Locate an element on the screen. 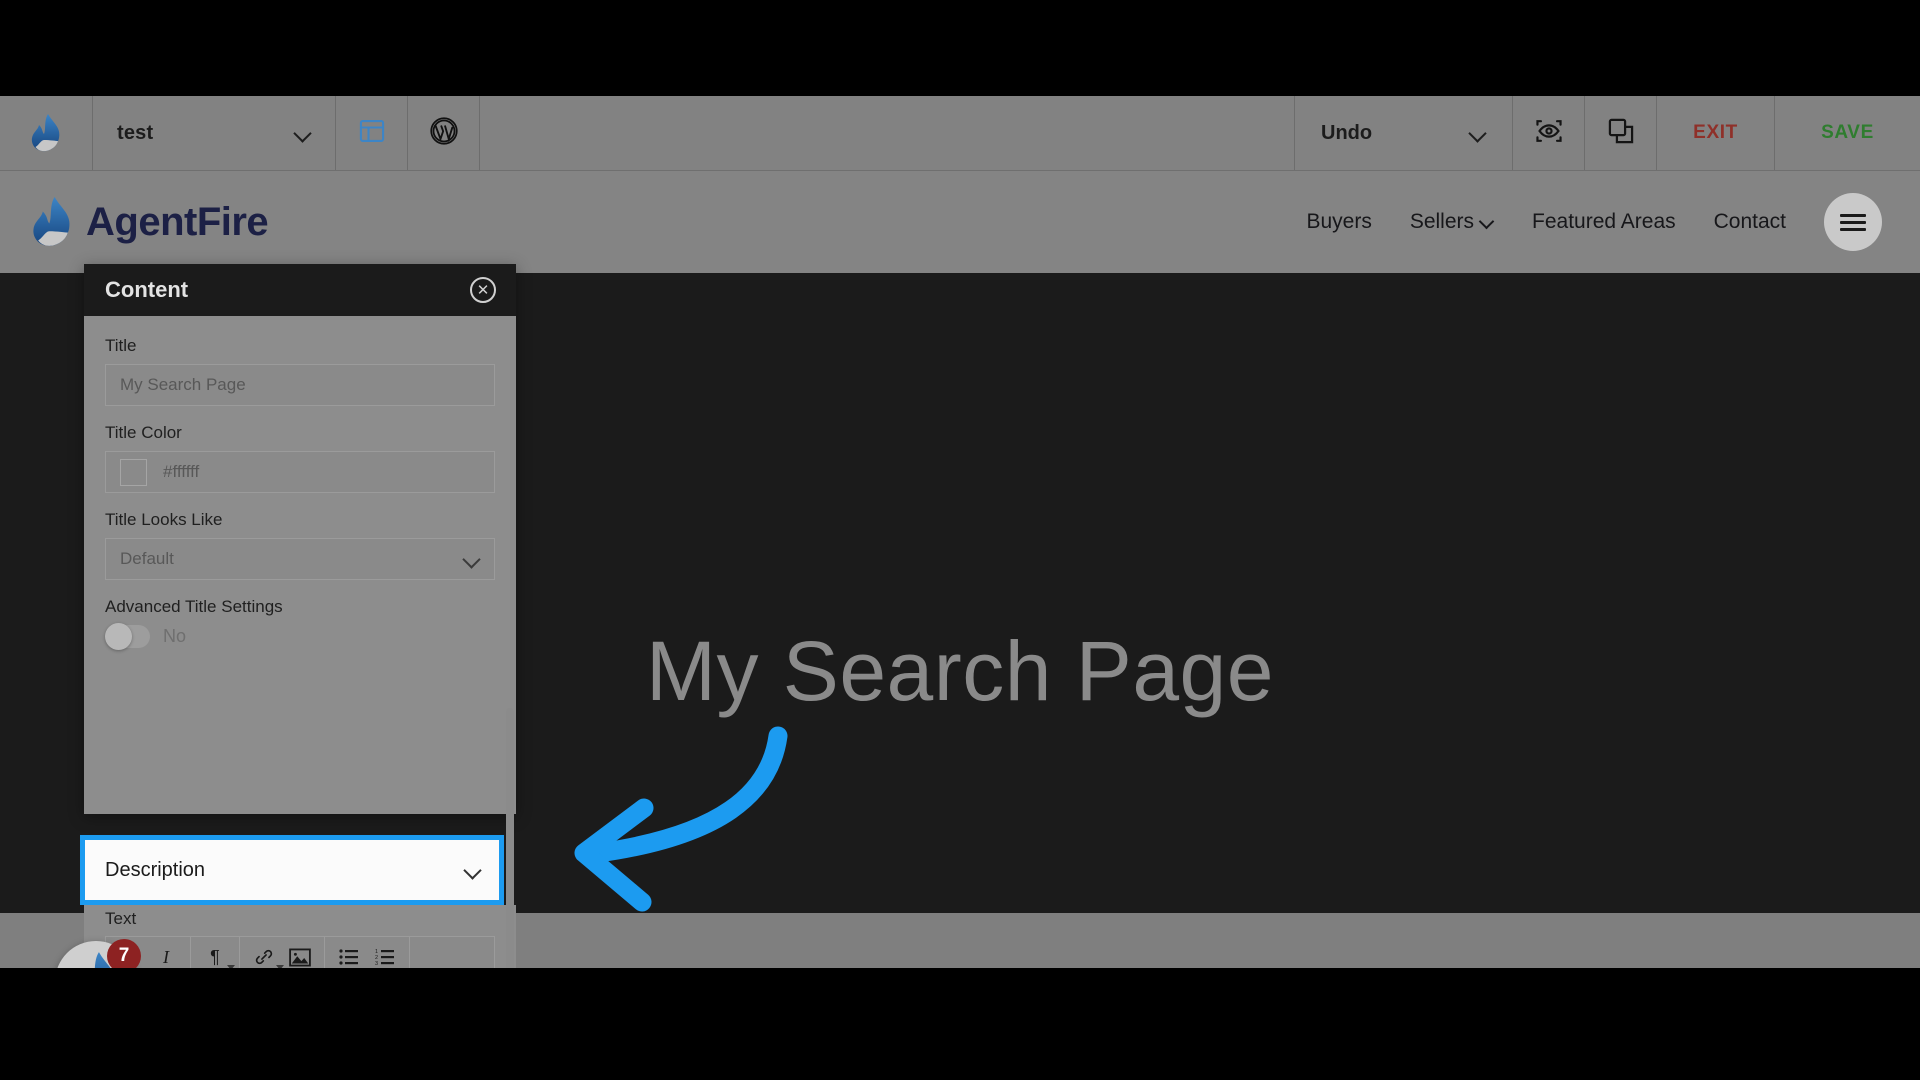 The height and width of the screenshot is (1080, 1920). field-title-looks-like: Title Looks Like Default is located at coordinates (300, 545).